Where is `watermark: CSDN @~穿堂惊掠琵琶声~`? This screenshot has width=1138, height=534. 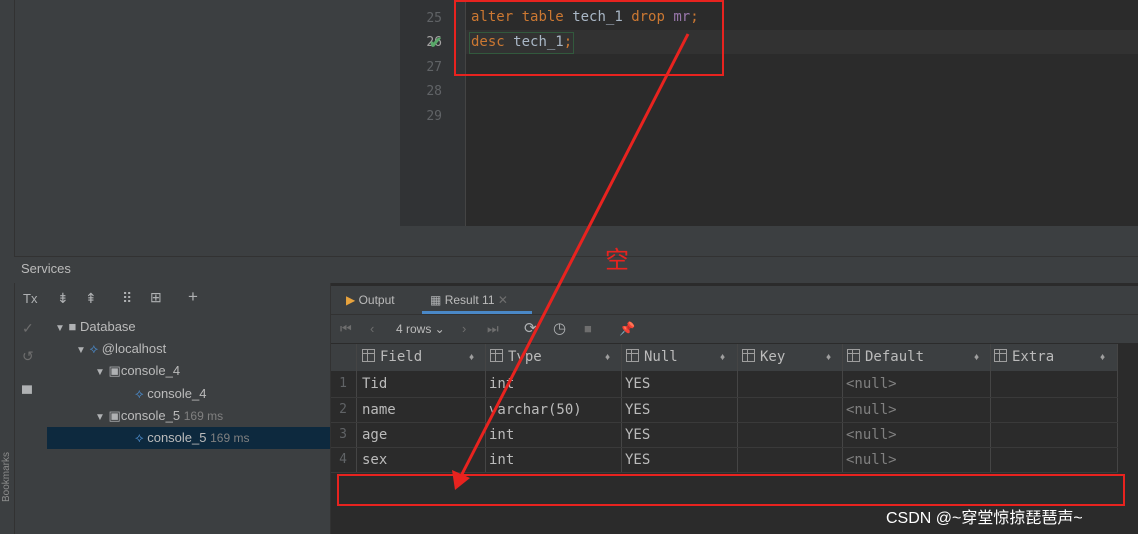
watermark: CSDN @~穿堂惊掠琵琶声~ is located at coordinates (984, 518).